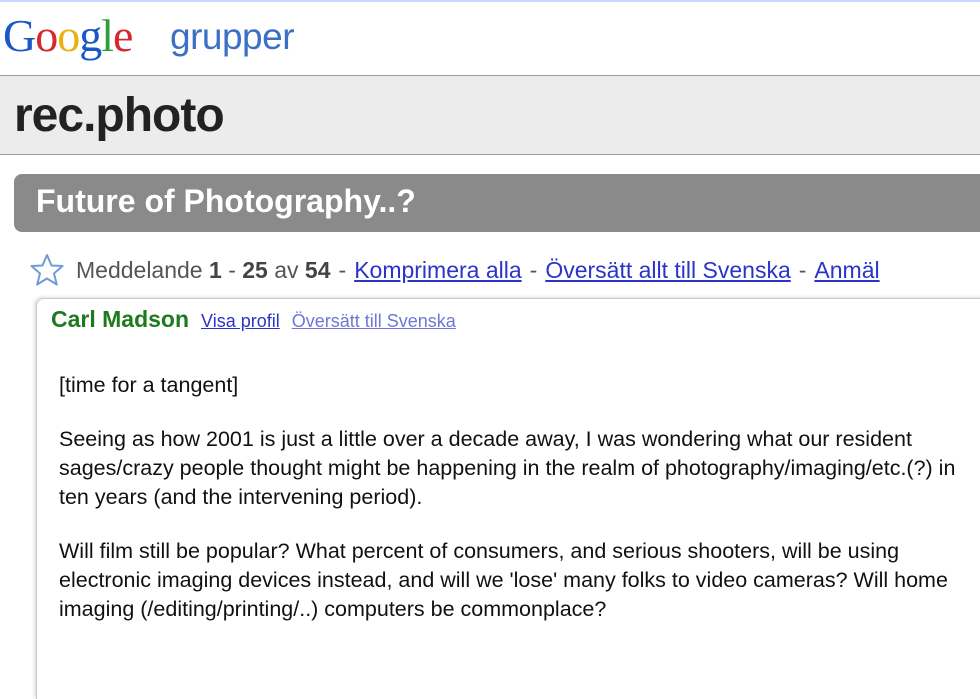 The height and width of the screenshot is (699, 980). I want to click on collapse-all-link: Komprimera alla, so click(437, 270).